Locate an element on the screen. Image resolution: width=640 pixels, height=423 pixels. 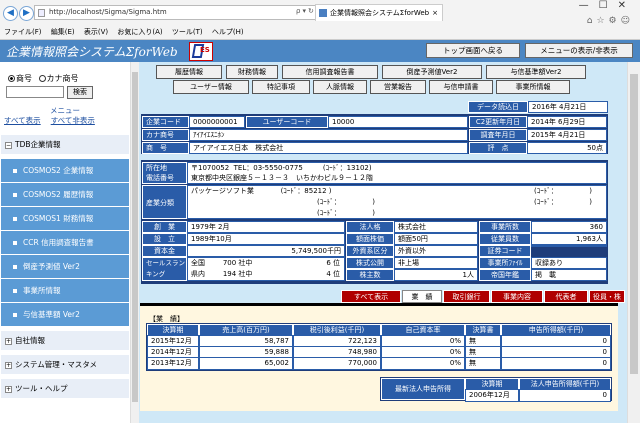
par-label: 額面株価 is located at coordinates (370, 239).